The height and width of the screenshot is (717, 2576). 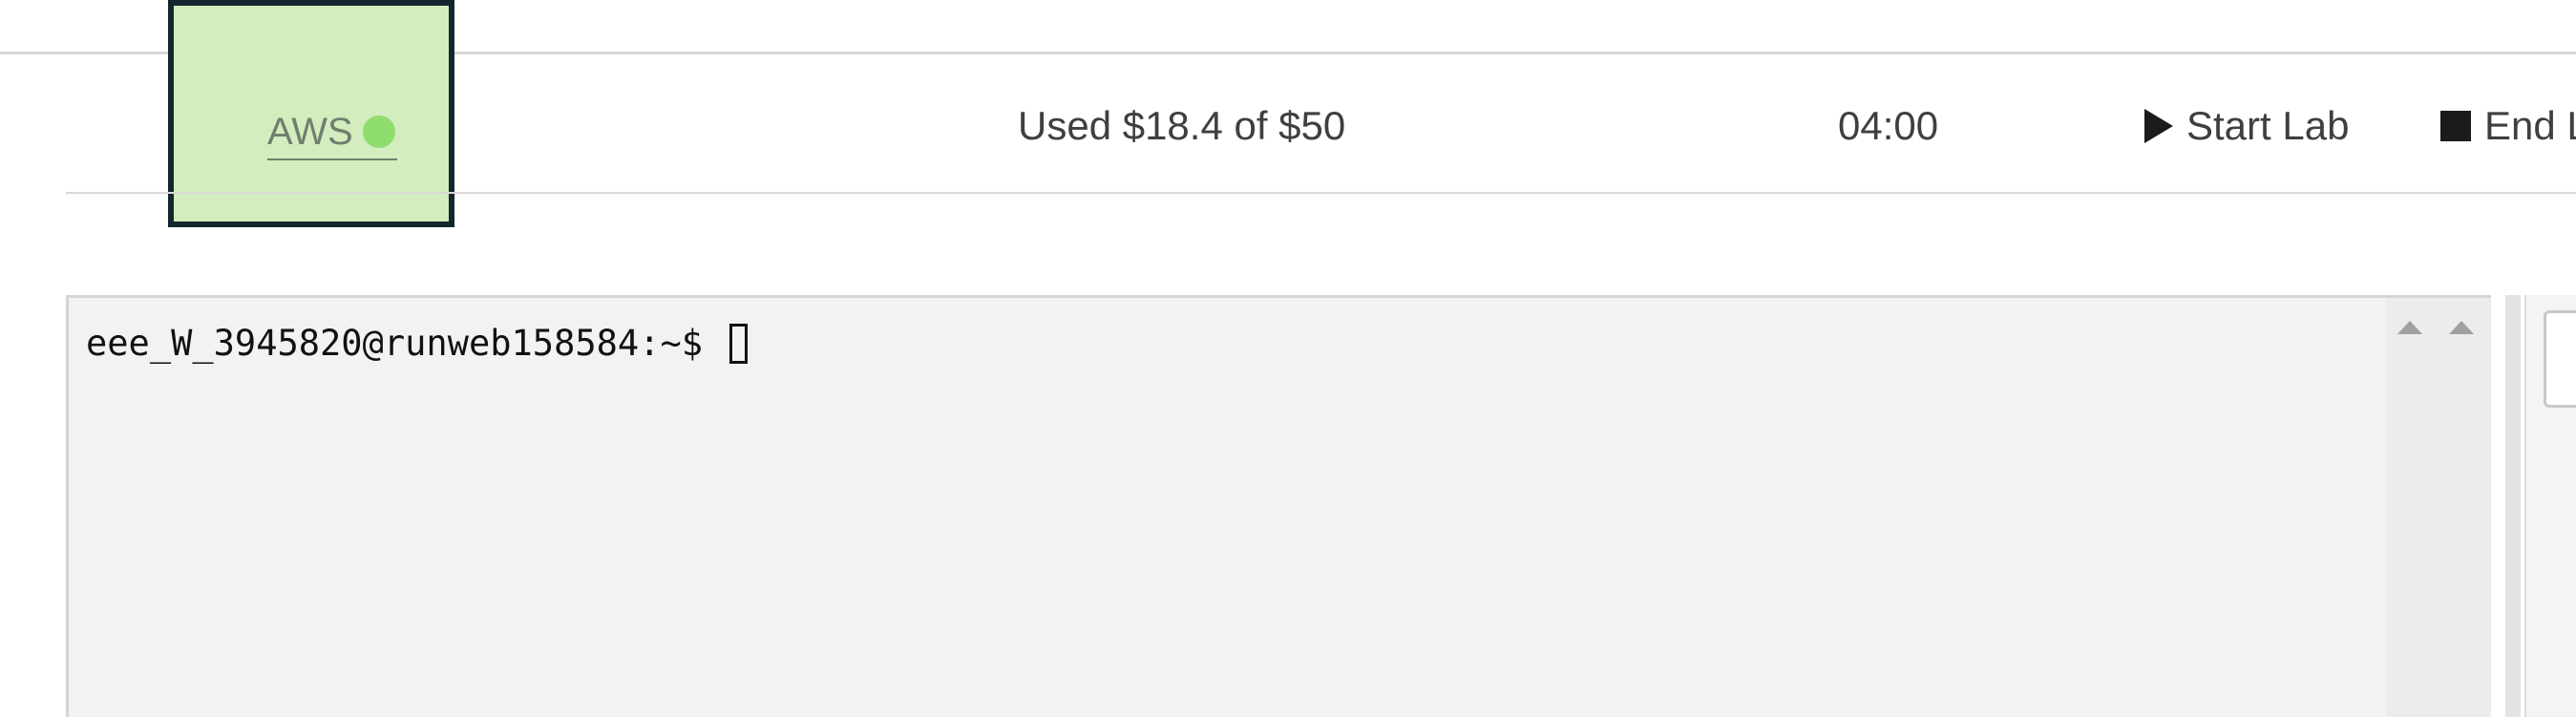 I want to click on start-lab-button: Start Lab, so click(x=2246, y=126).